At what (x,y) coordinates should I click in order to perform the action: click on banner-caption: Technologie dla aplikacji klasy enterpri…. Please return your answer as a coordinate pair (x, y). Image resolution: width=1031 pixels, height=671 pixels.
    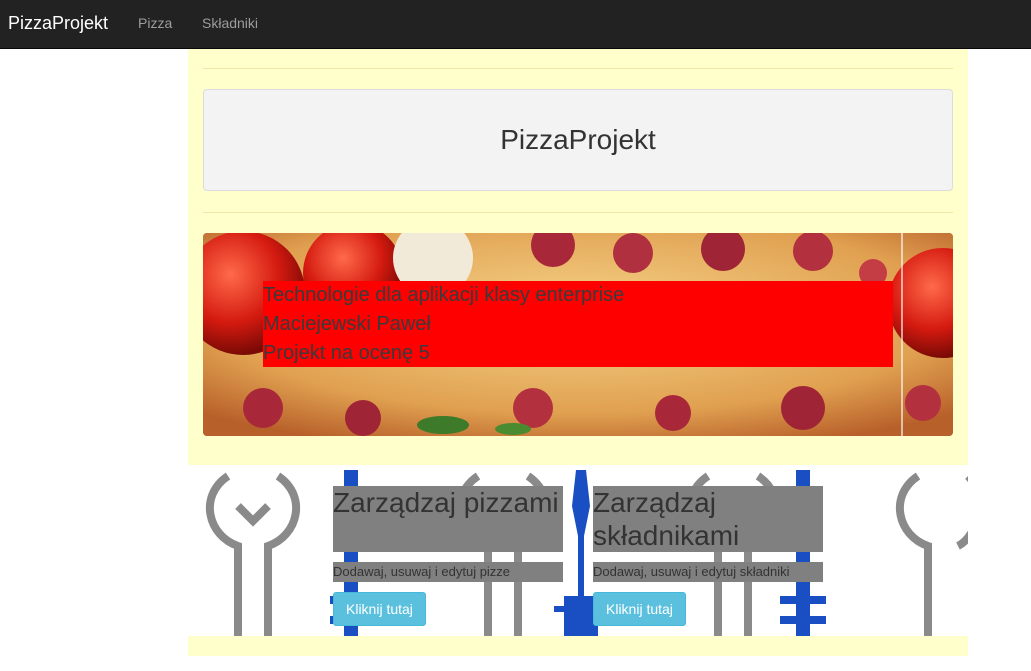
    Looking at the image, I should click on (578, 324).